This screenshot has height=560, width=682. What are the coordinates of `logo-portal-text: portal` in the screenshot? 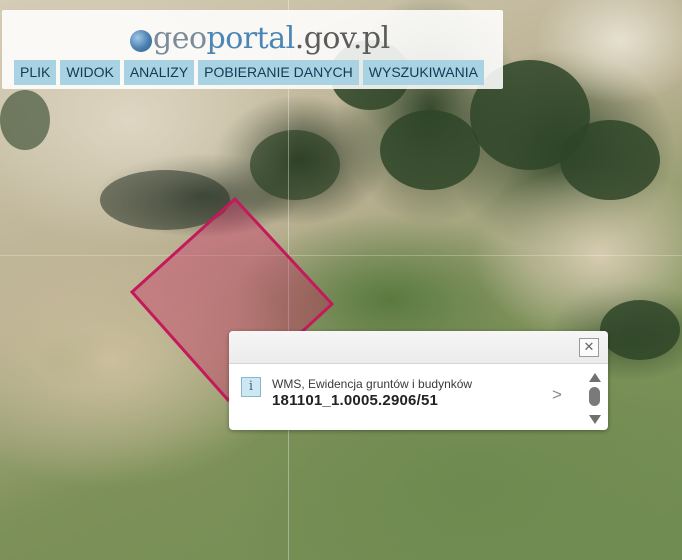 It's located at (251, 38).